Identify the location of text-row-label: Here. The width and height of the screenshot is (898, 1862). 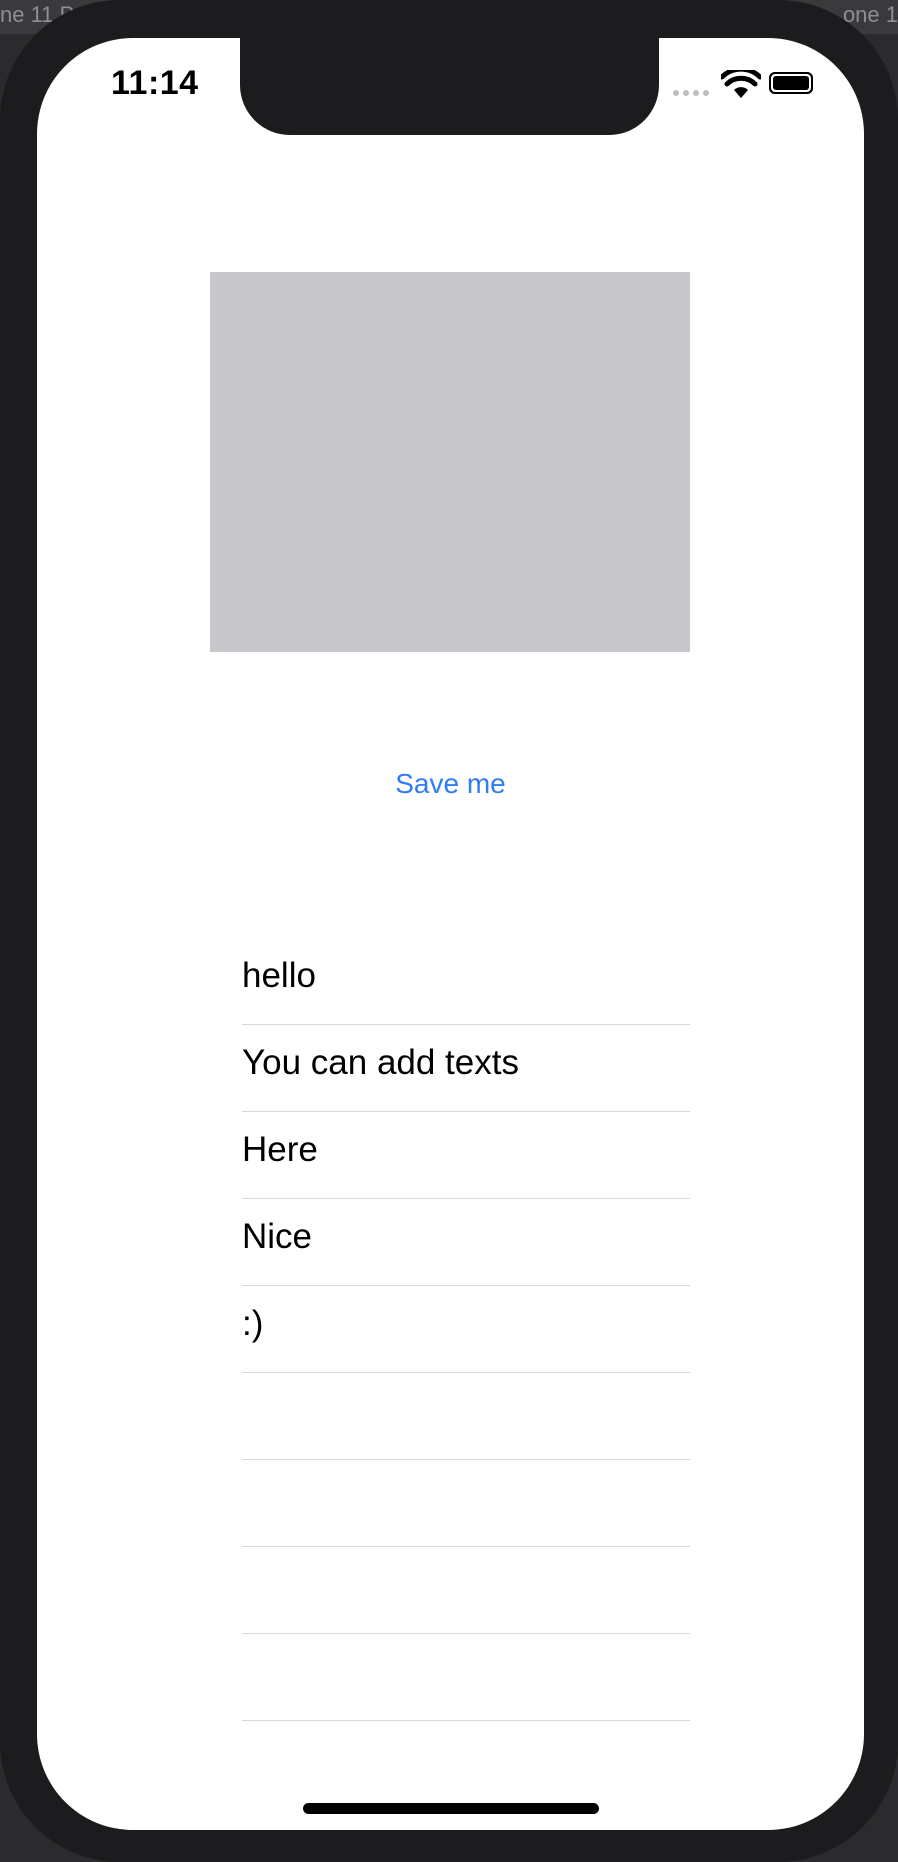
(280, 1149).